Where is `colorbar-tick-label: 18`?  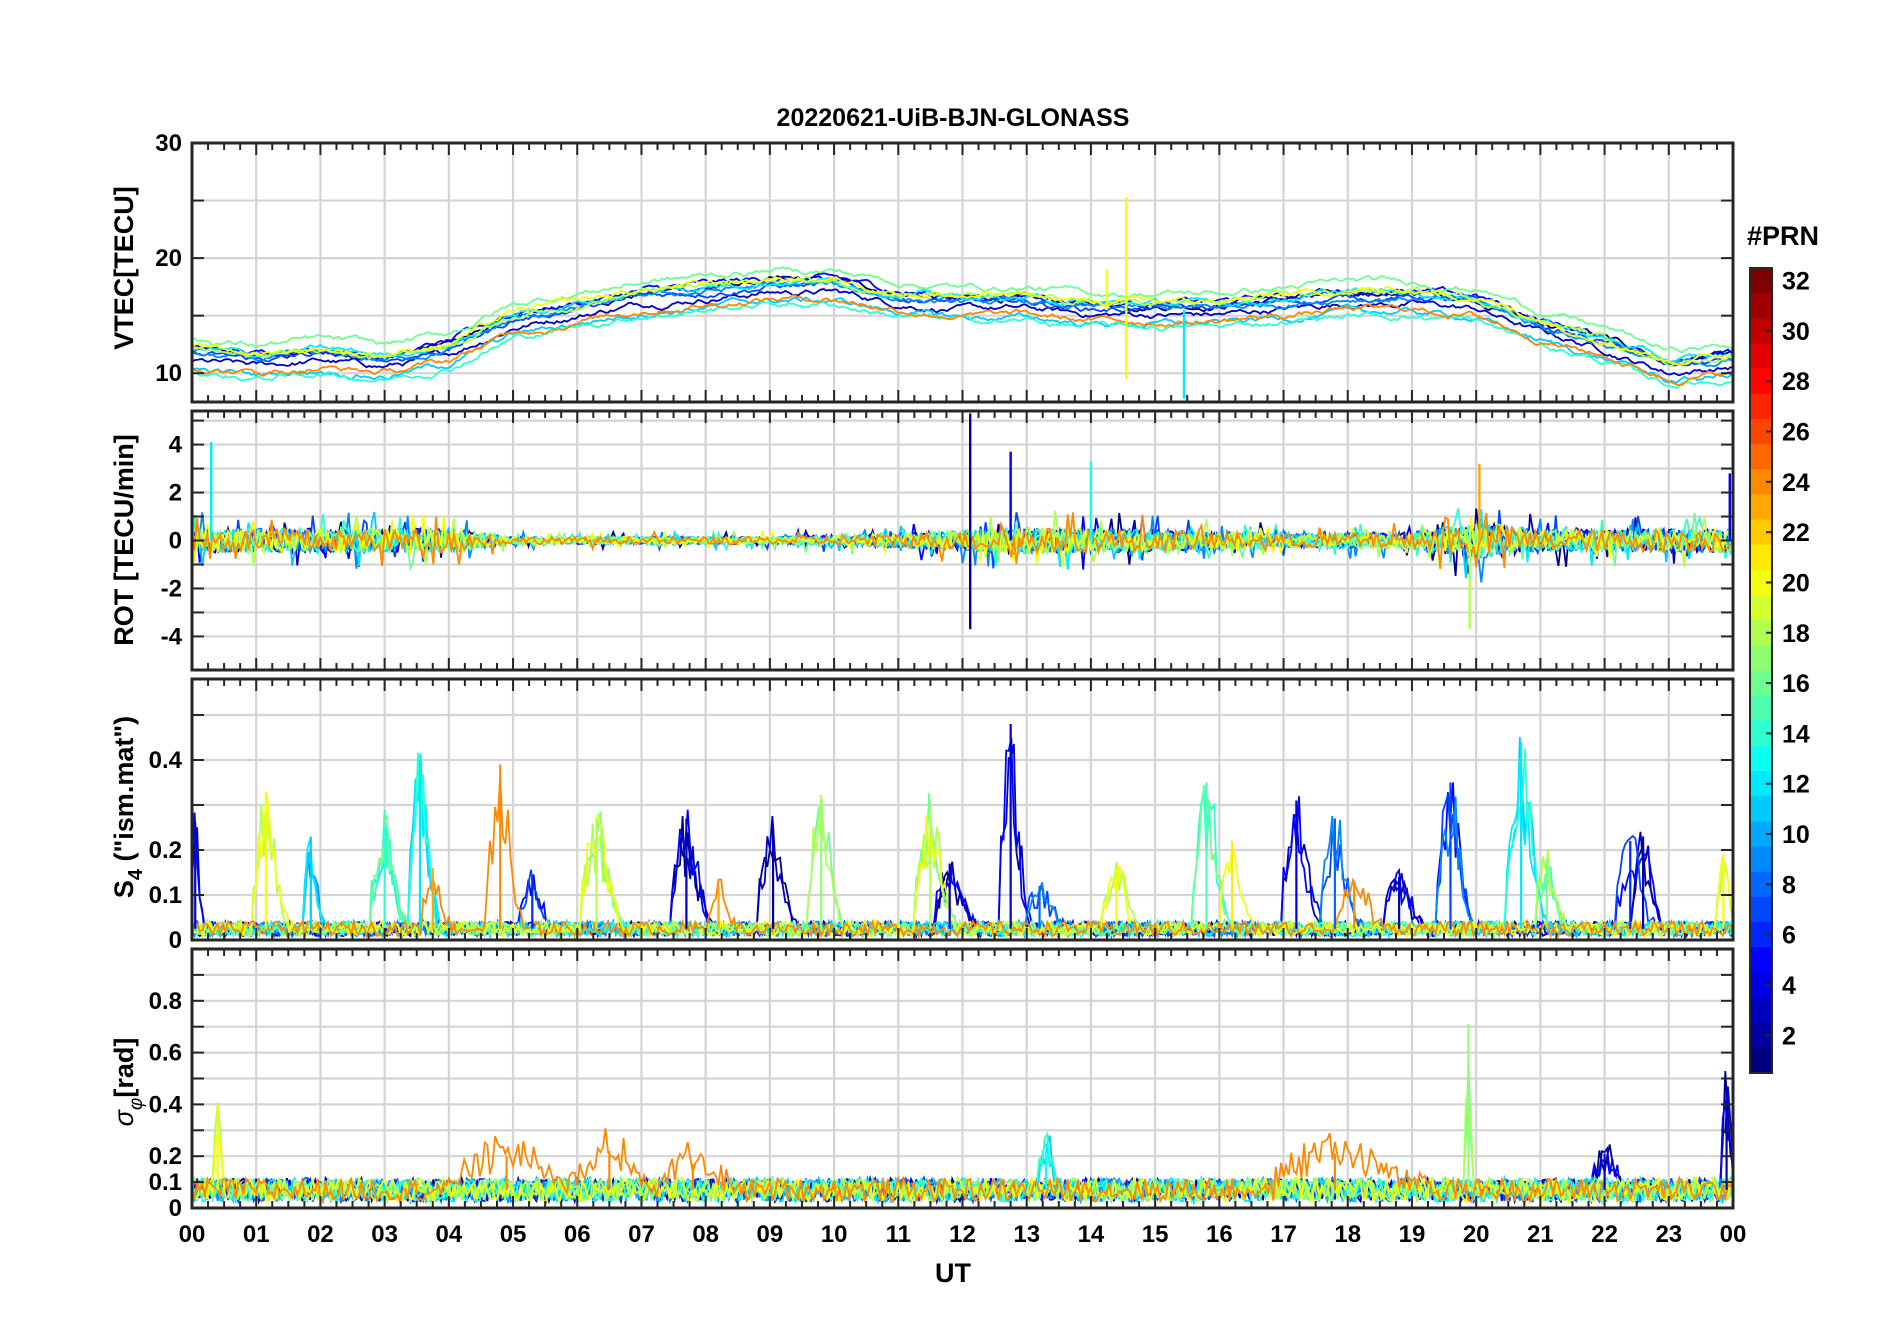
colorbar-tick-label: 18 is located at coordinates (1796, 634).